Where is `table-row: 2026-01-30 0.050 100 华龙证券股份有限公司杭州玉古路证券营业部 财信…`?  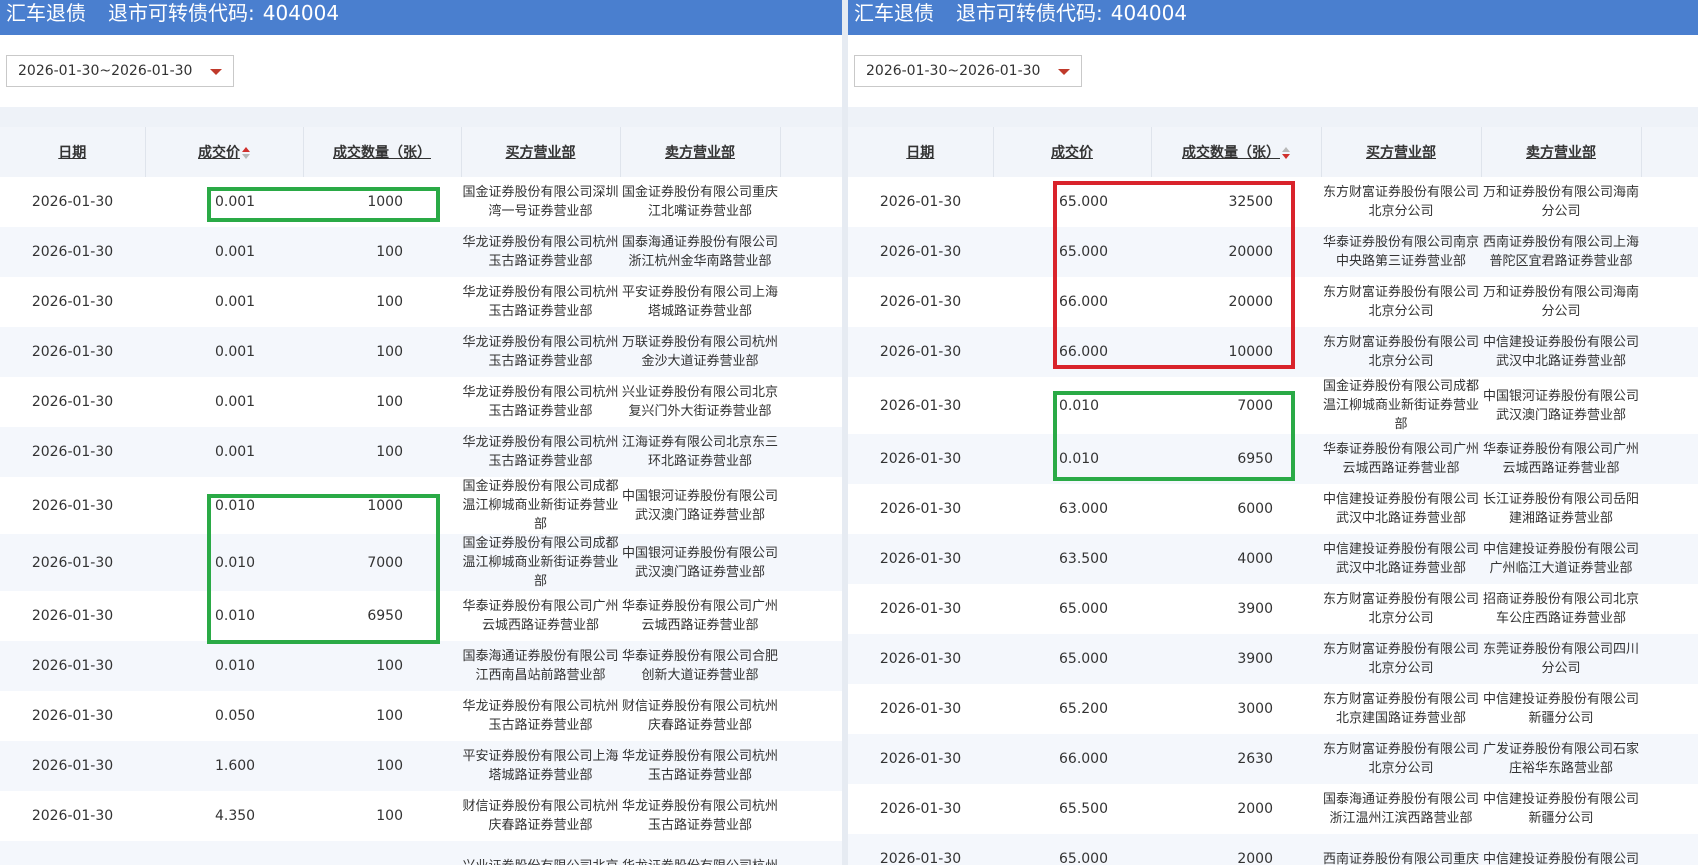
table-row: 2026-01-30 0.050 100 华龙证券股份有限公司杭州玉古路证券营业部 财信… is located at coordinates (421, 716).